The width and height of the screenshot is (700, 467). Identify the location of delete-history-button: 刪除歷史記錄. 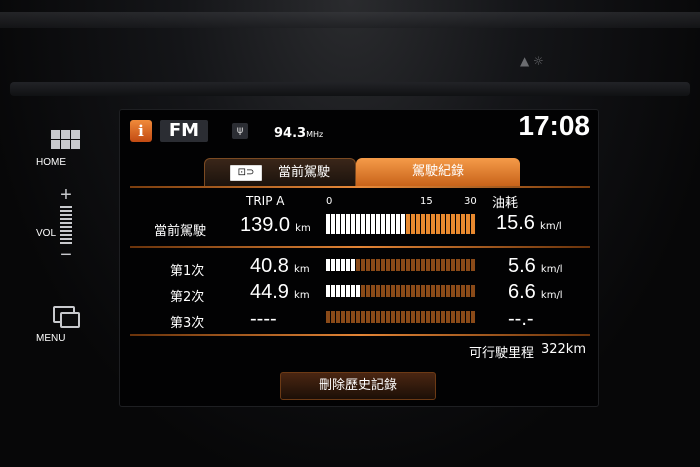
(358, 386).